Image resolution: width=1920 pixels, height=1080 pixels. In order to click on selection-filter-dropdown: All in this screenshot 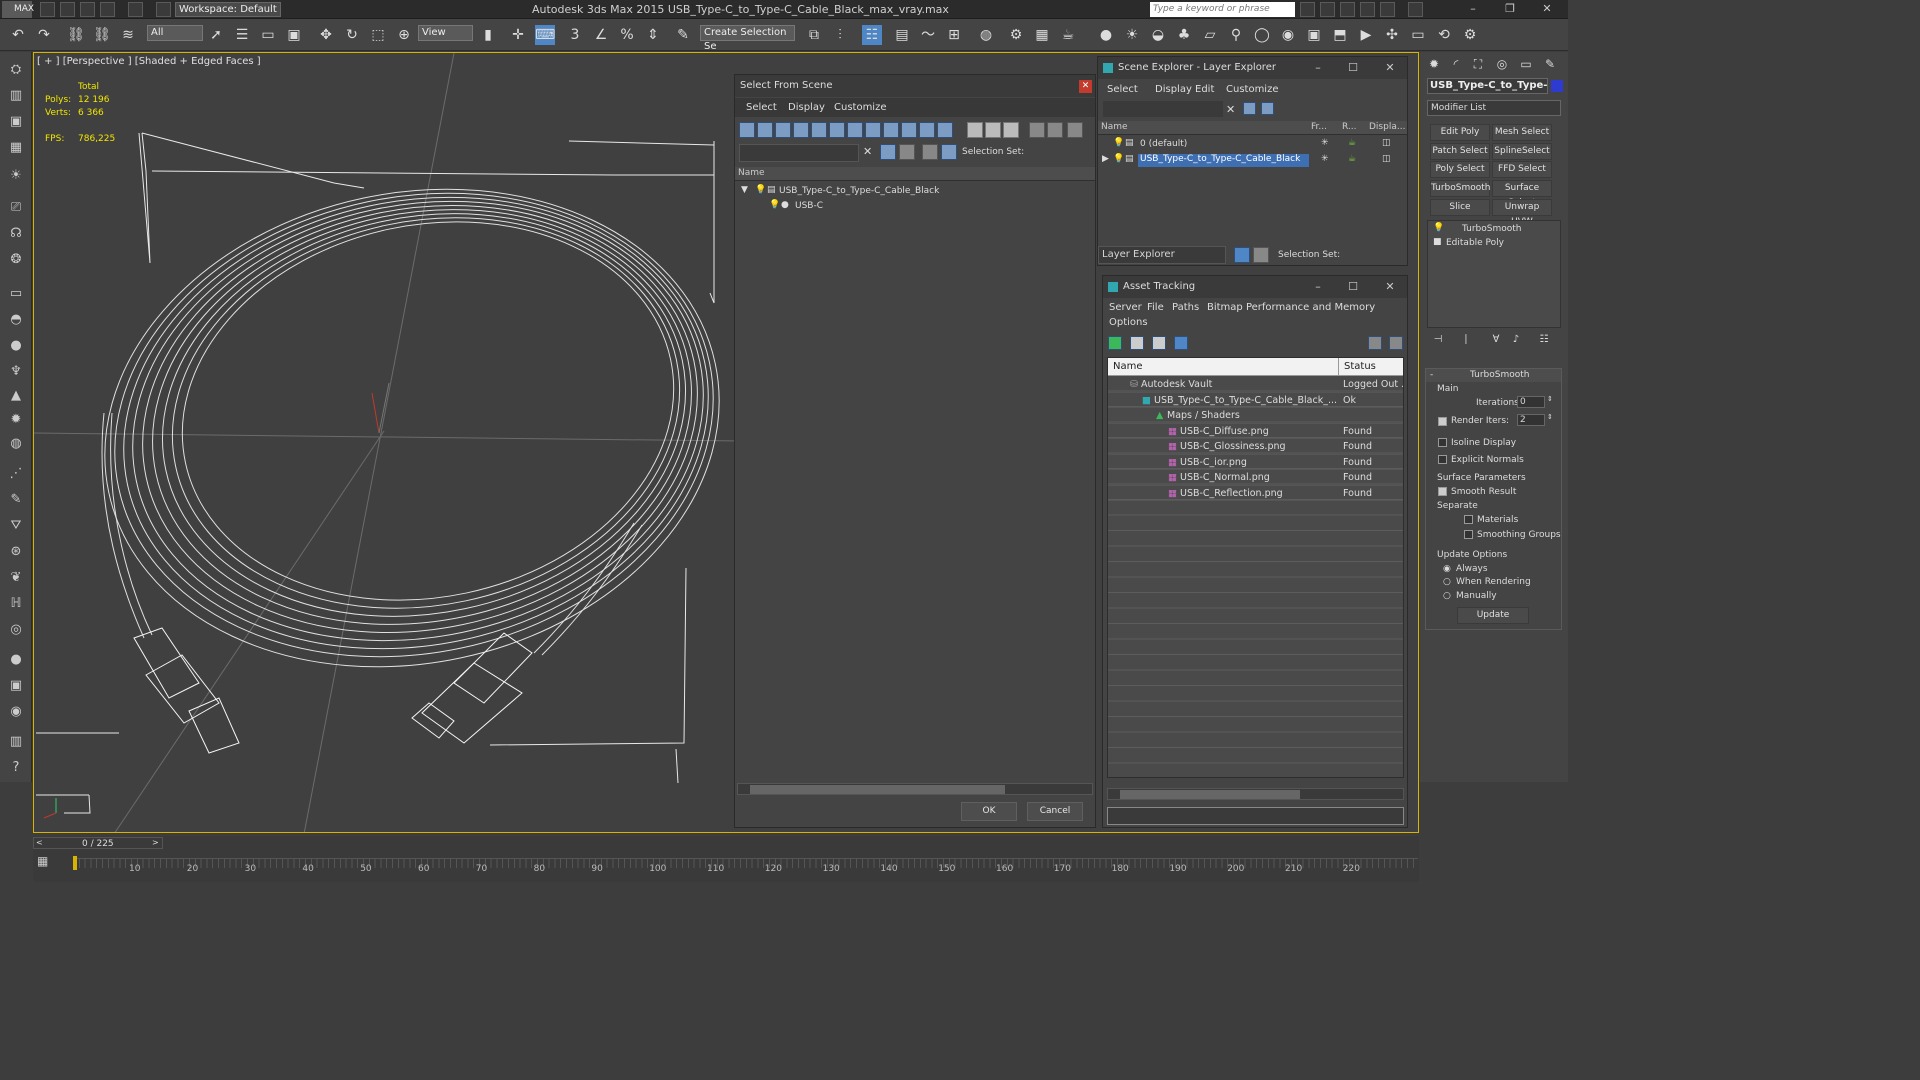, I will do `click(175, 33)`.